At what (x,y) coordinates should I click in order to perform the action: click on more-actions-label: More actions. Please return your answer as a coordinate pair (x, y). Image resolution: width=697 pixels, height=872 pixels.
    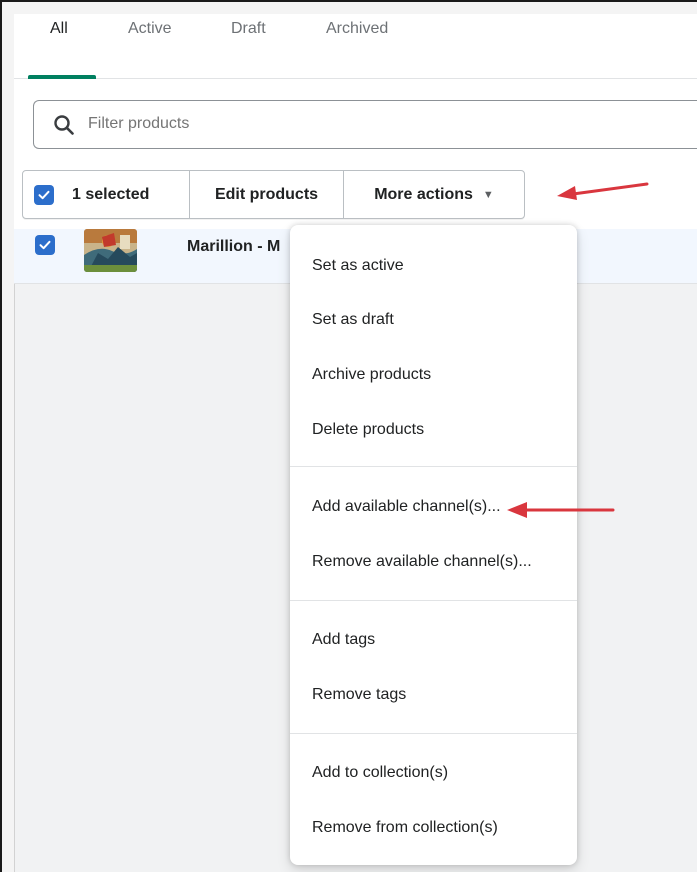
    Looking at the image, I should click on (423, 194).